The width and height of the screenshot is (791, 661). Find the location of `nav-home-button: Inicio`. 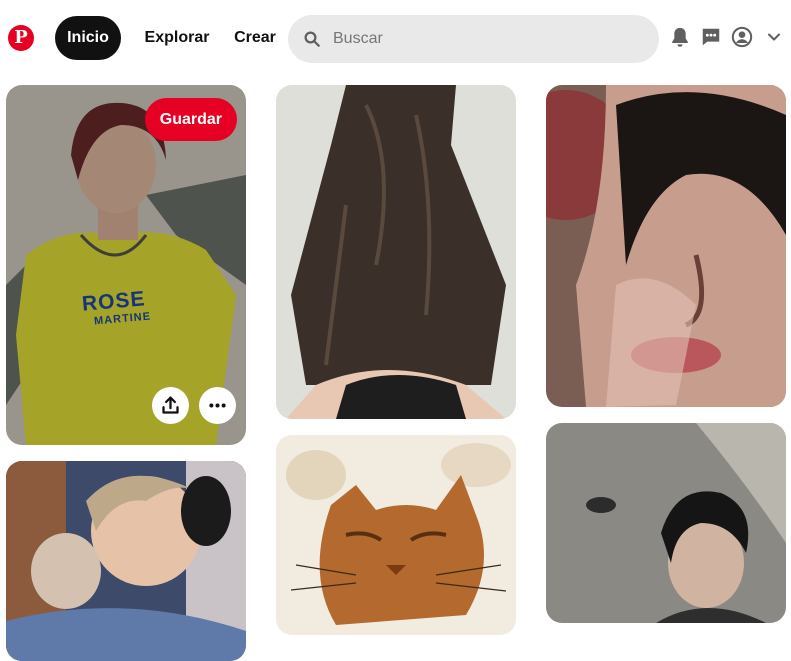

nav-home-button: Inicio is located at coordinates (88, 38).